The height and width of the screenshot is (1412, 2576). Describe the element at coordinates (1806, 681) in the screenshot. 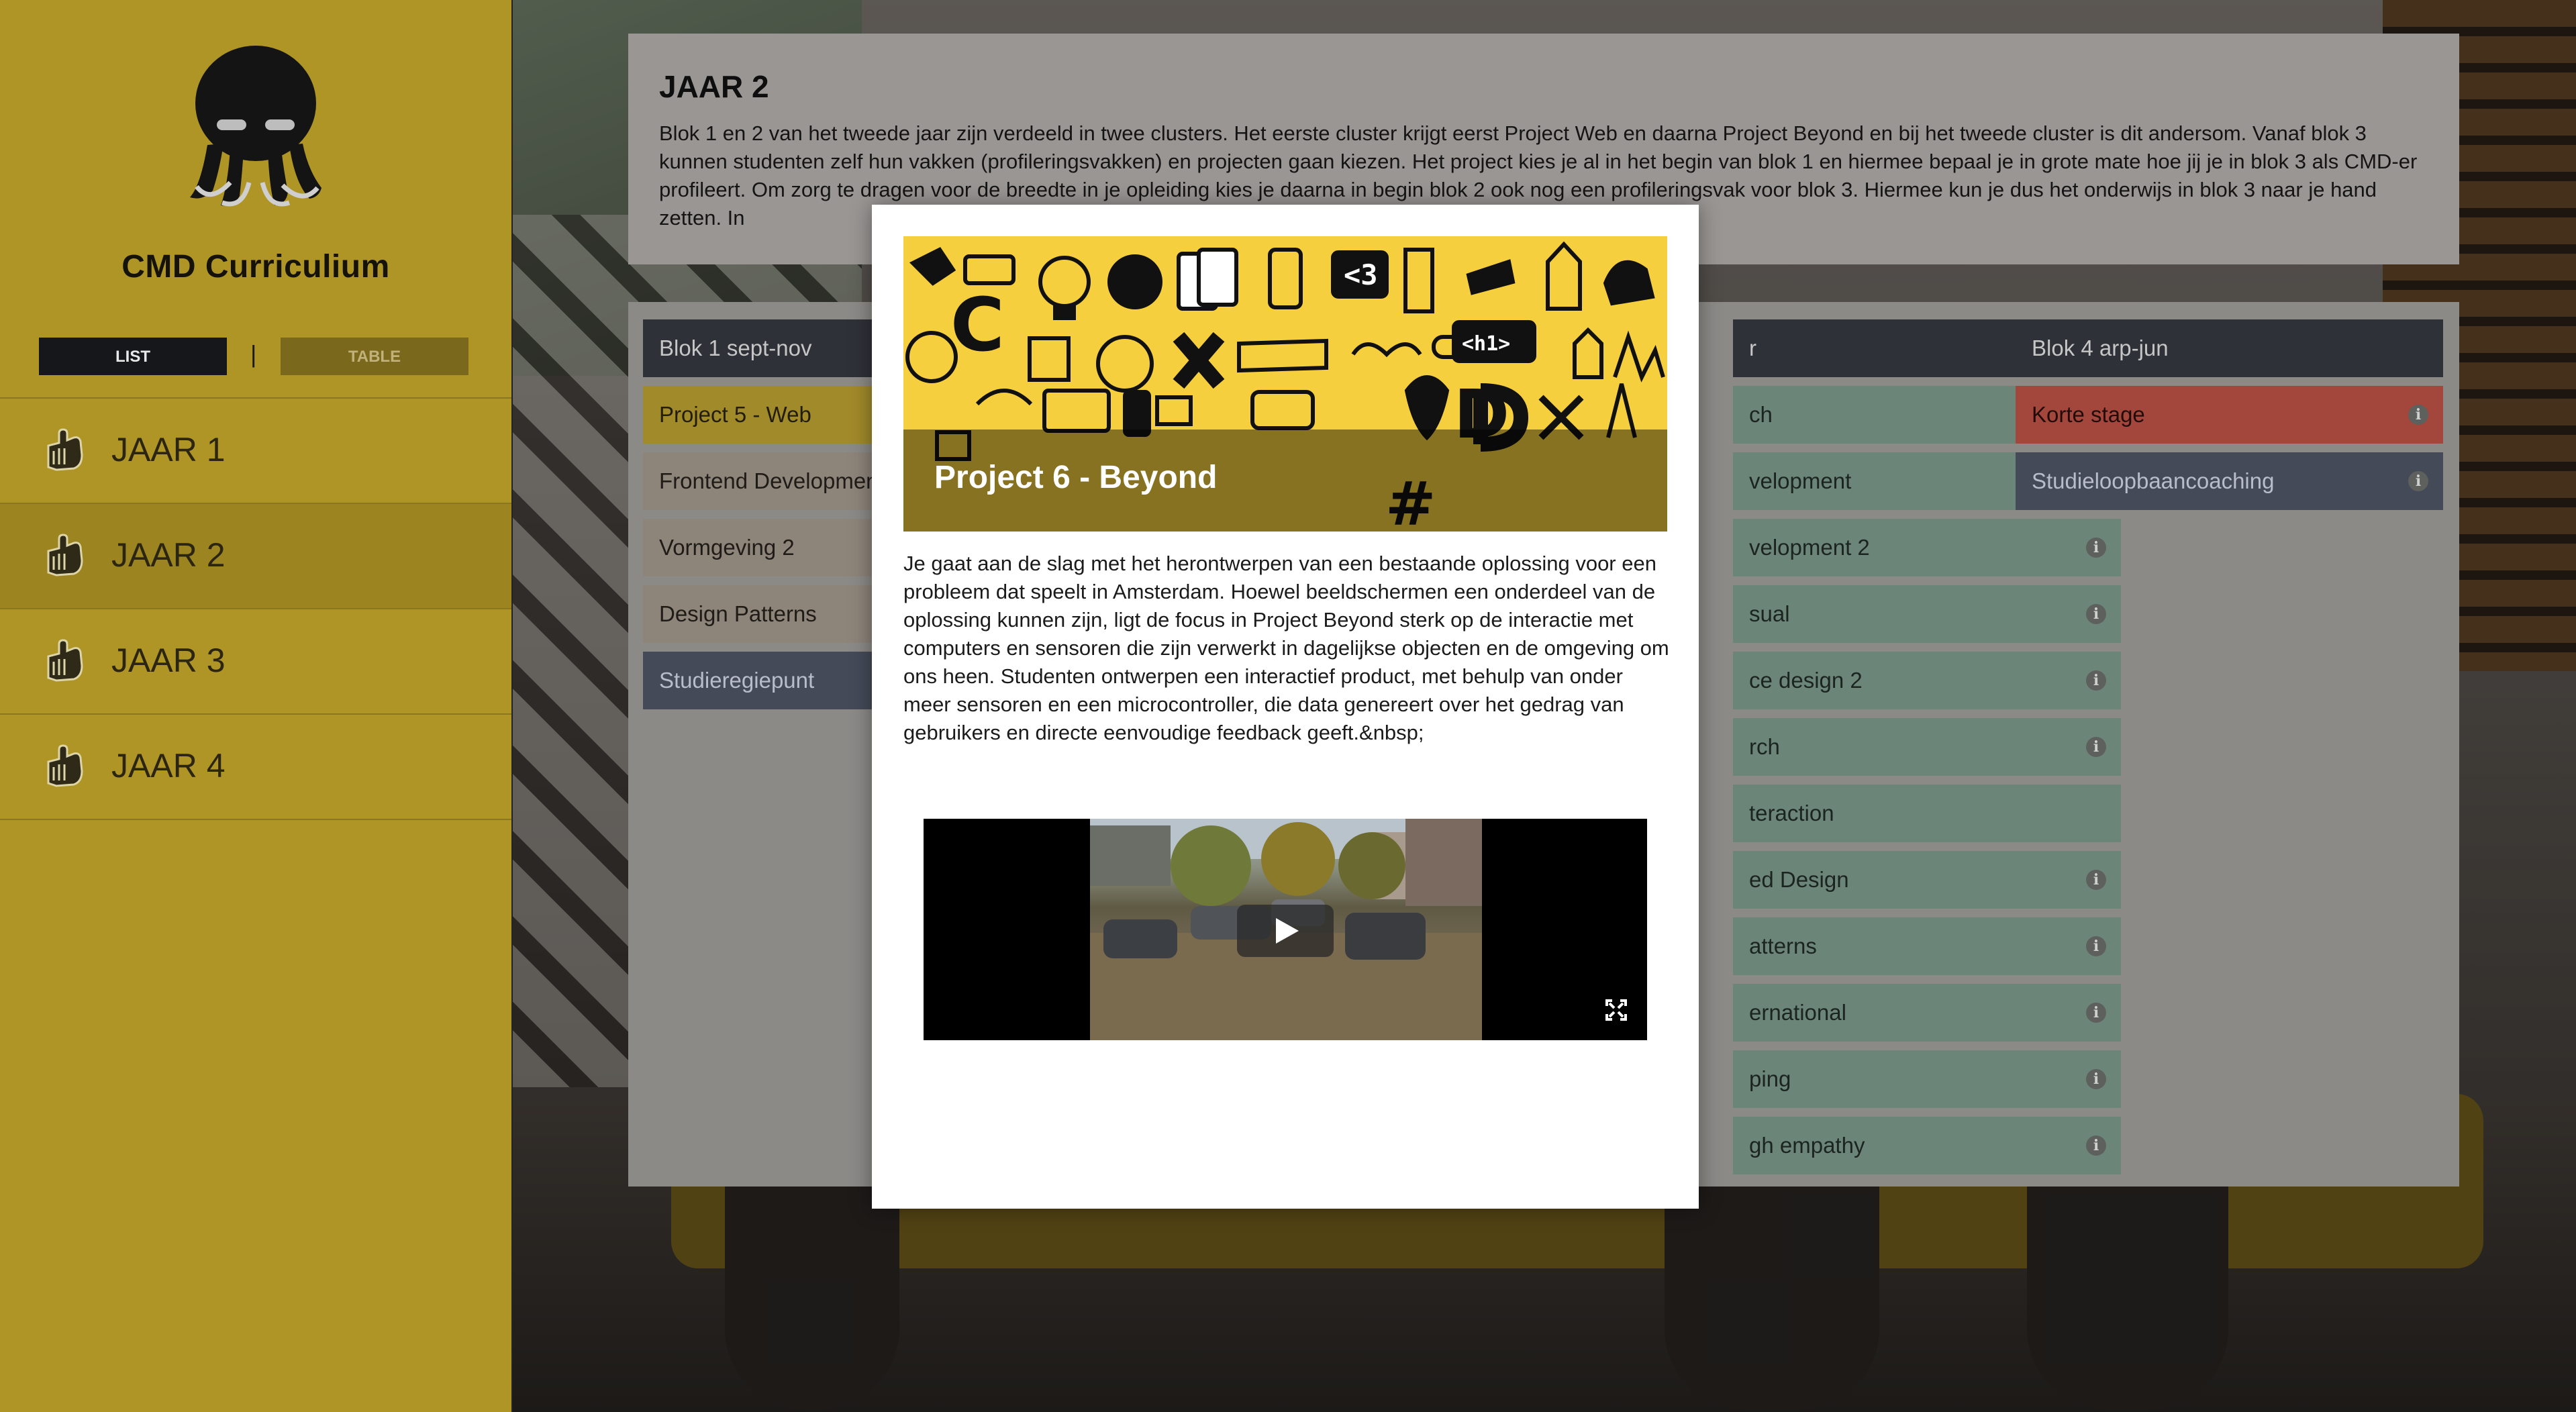

I see `course-label: ce design 2` at that location.